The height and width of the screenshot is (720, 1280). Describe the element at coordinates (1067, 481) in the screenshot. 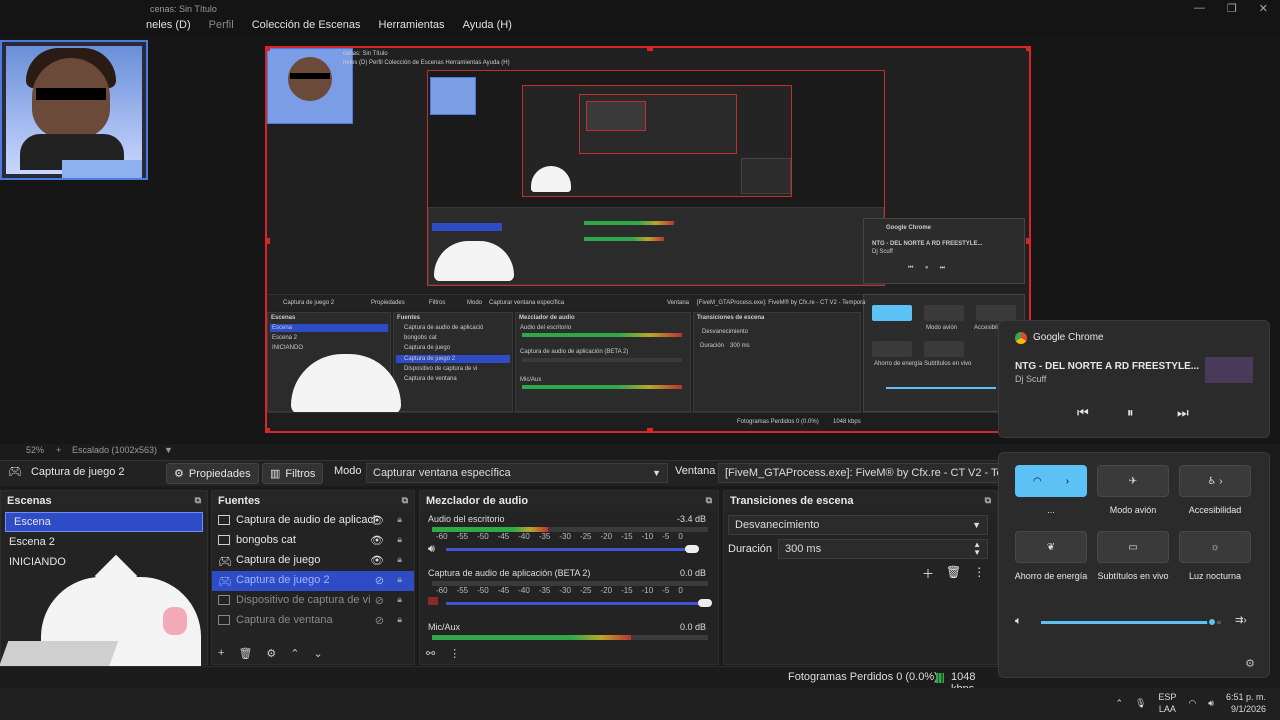

I see `chevron-right-icon: ›` at that location.